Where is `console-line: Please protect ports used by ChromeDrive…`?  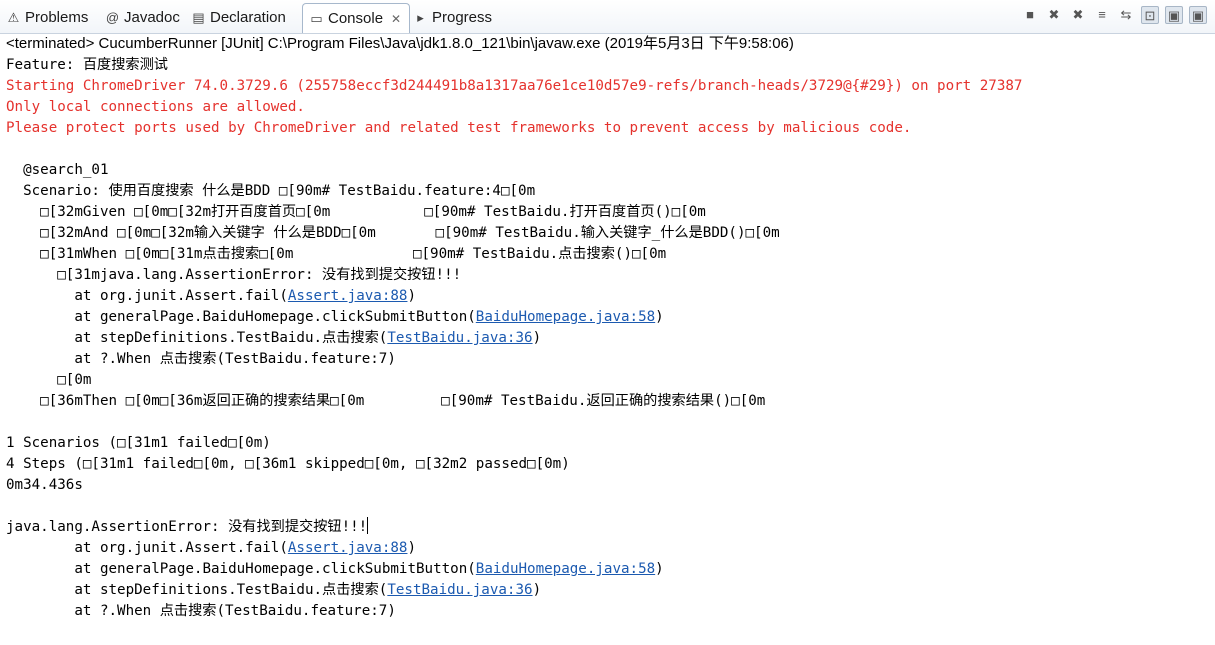 console-line: Please protect ports used by ChromeDrive… is located at coordinates (514, 128).